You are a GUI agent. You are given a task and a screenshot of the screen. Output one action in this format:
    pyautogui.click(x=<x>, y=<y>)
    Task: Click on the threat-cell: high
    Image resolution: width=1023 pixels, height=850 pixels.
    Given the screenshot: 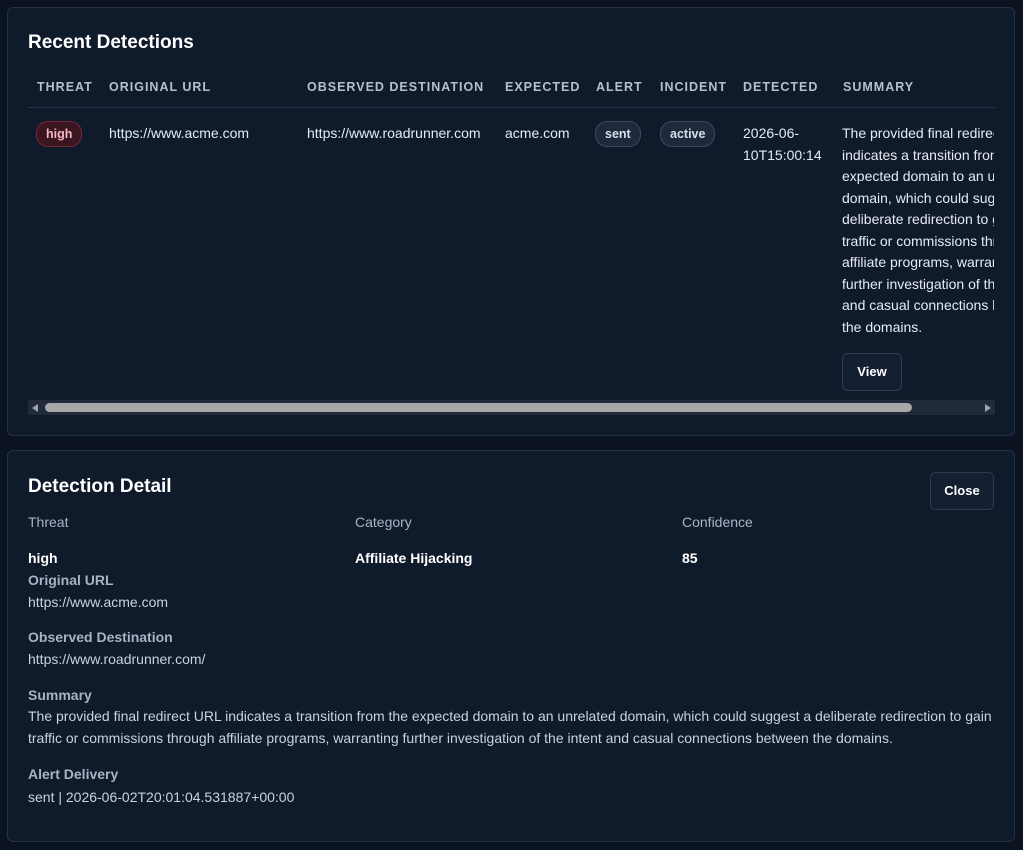 What is the action you would take?
    pyautogui.click(x=59, y=134)
    